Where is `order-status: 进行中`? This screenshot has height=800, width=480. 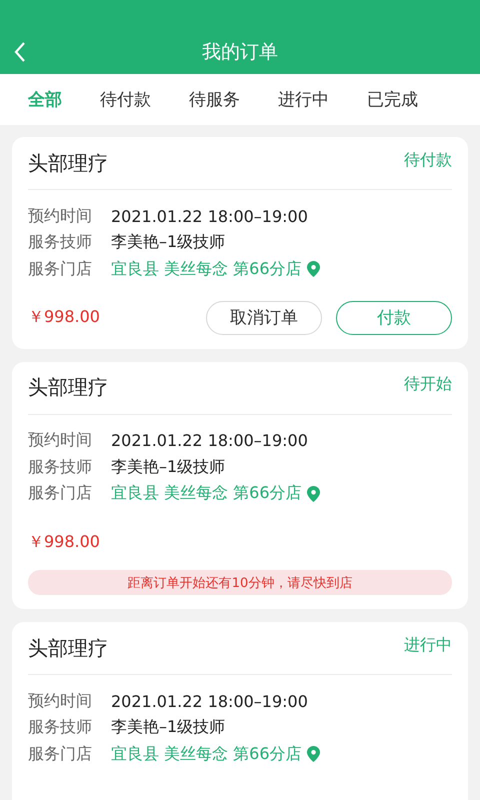 order-status: 进行中 is located at coordinates (428, 645).